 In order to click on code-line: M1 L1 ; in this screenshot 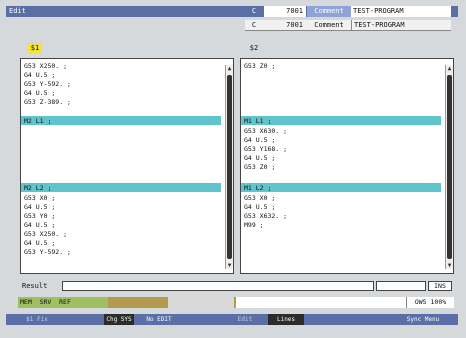, I will do `click(257, 121)`.